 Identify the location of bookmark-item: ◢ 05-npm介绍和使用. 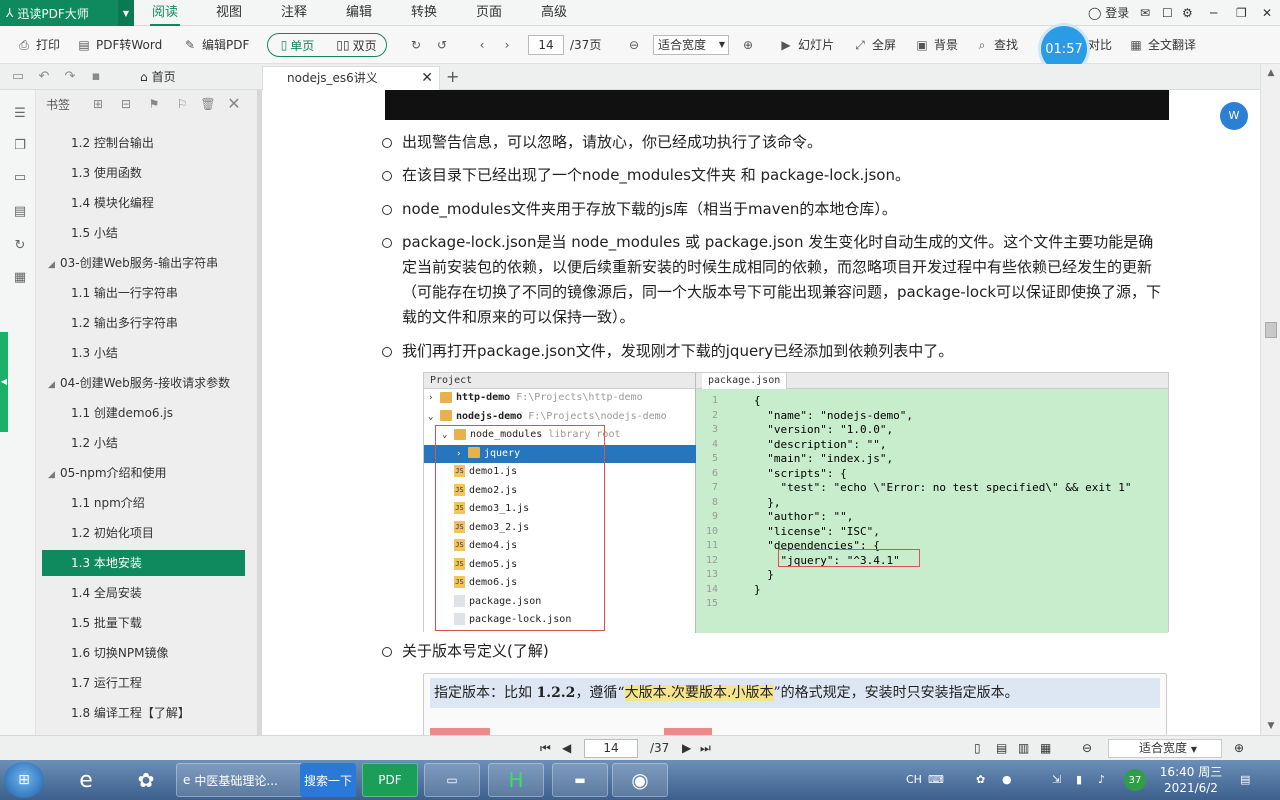
(143, 473).